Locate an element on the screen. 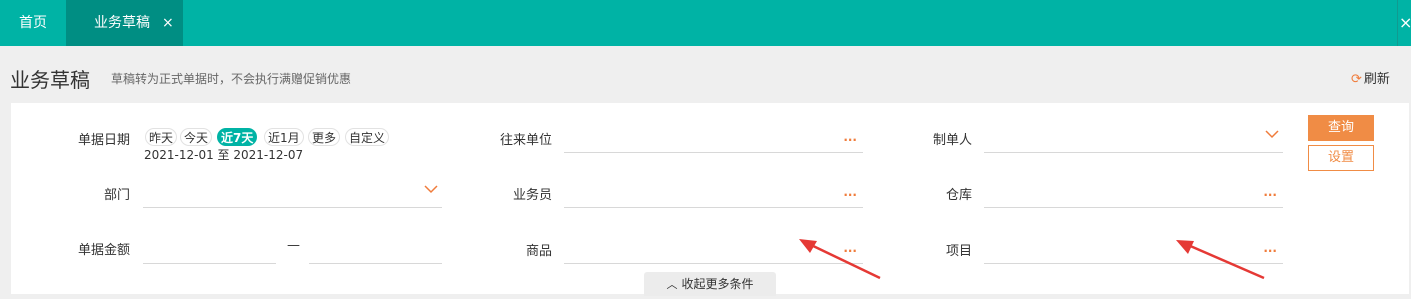 The width and height of the screenshot is (1411, 299). window-close-icon: × is located at coordinates (1404, 23).